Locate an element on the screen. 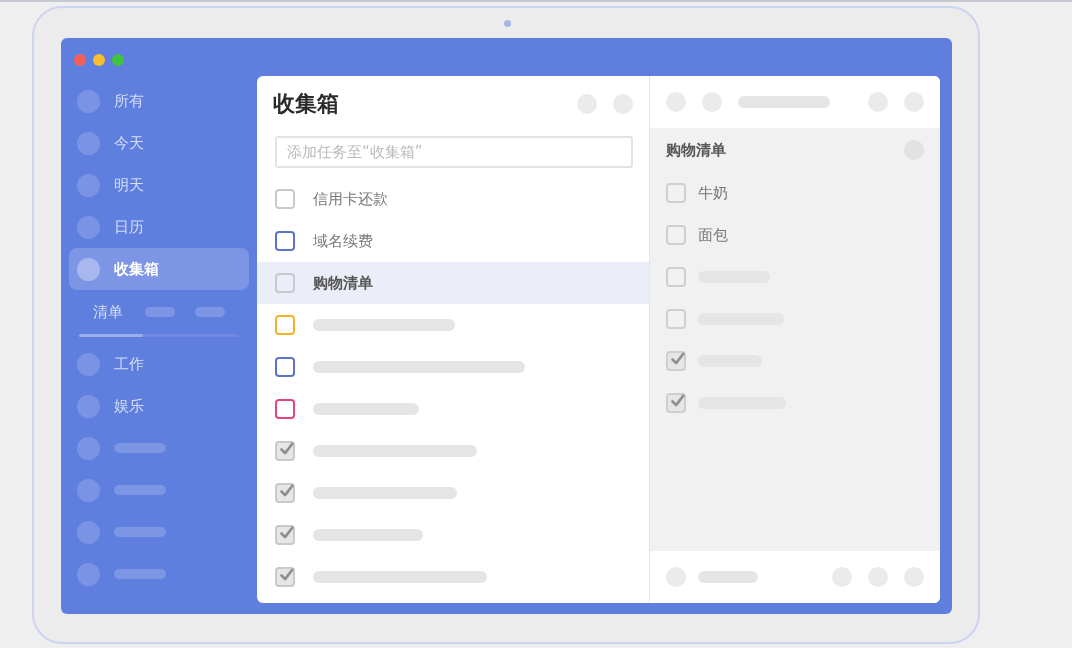 Image resolution: width=1072 pixels, height=648 pixels. list-title: 收集箱 is located at coordinates (306, 104).